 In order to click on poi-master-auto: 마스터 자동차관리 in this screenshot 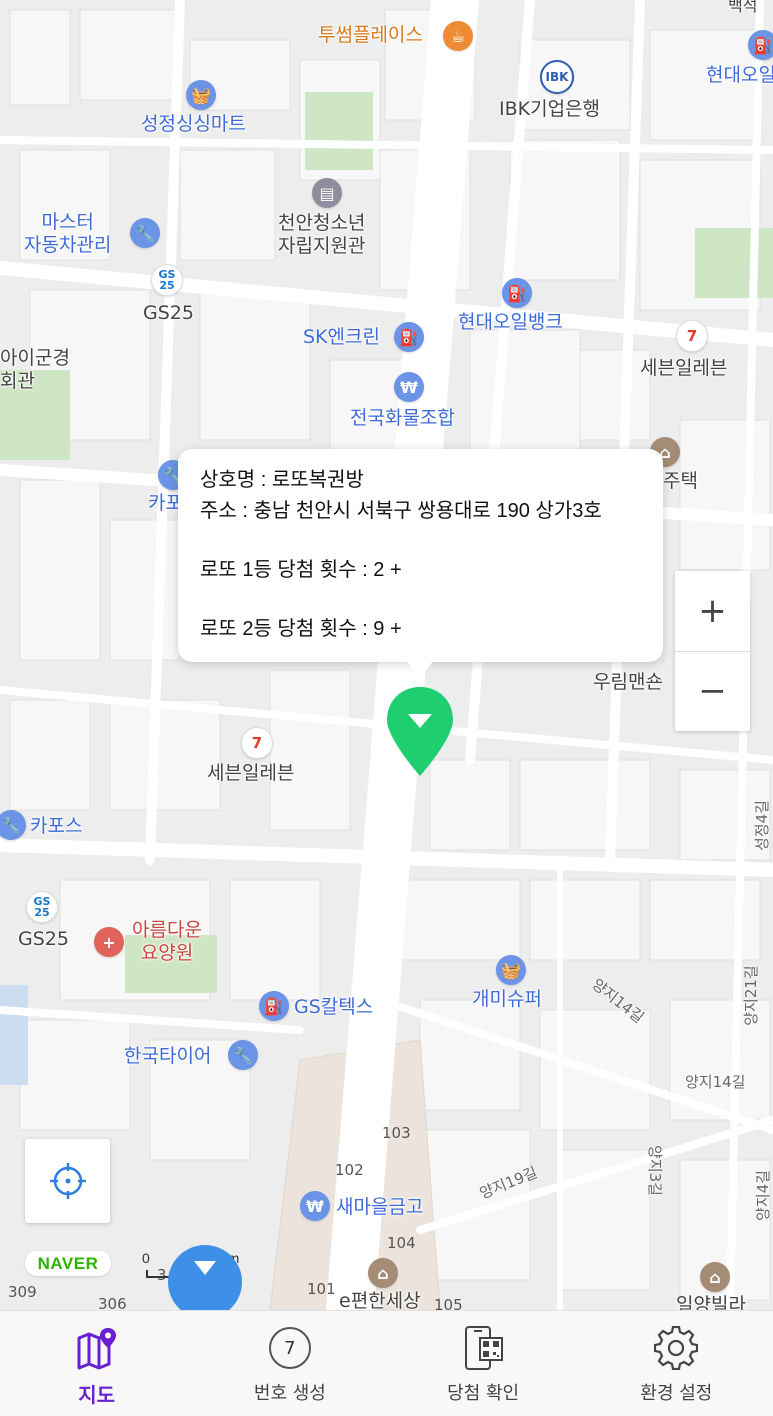, I will do `click(67, 234)`.